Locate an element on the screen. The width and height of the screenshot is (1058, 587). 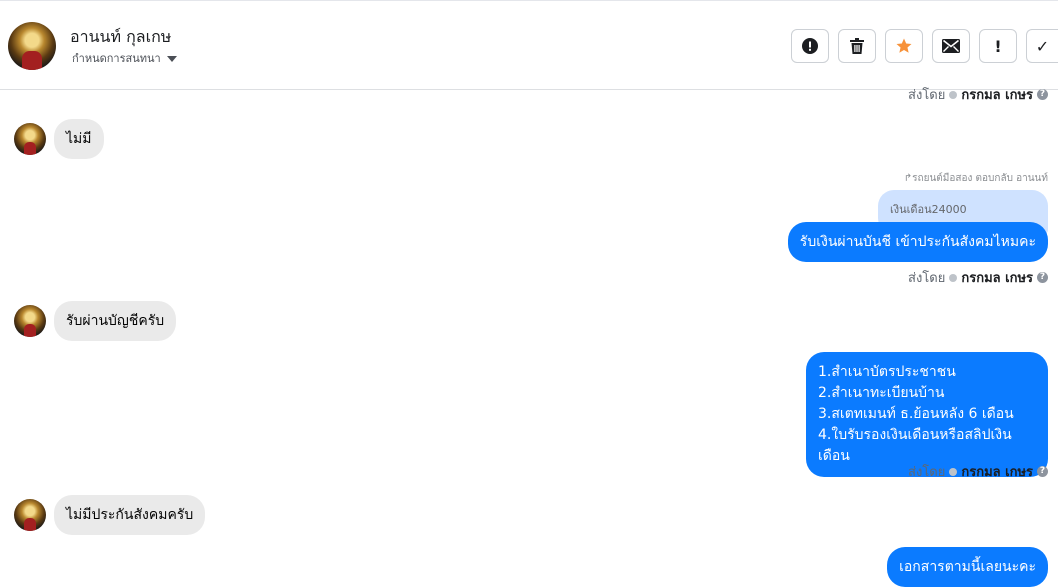
outgoing-message: เอกสารตามนี้เลยนะคะ is located at coordinates (967, 567).